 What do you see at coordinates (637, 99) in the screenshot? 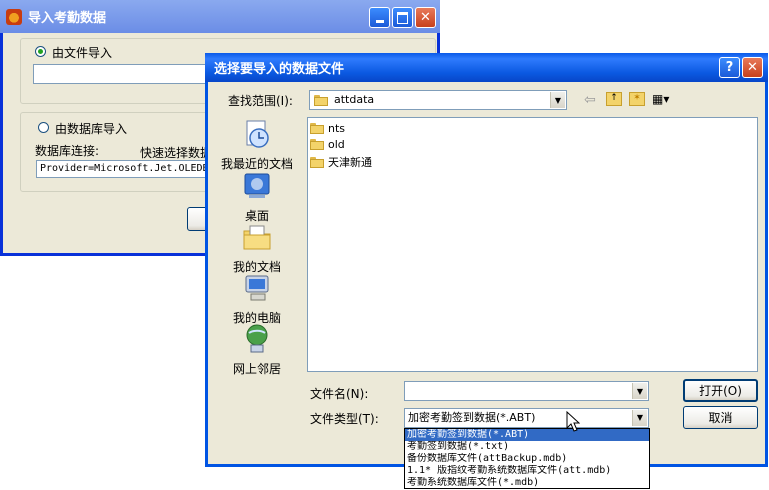
I see `new-folder-icon: ✶` at bounding box center [637, 99].